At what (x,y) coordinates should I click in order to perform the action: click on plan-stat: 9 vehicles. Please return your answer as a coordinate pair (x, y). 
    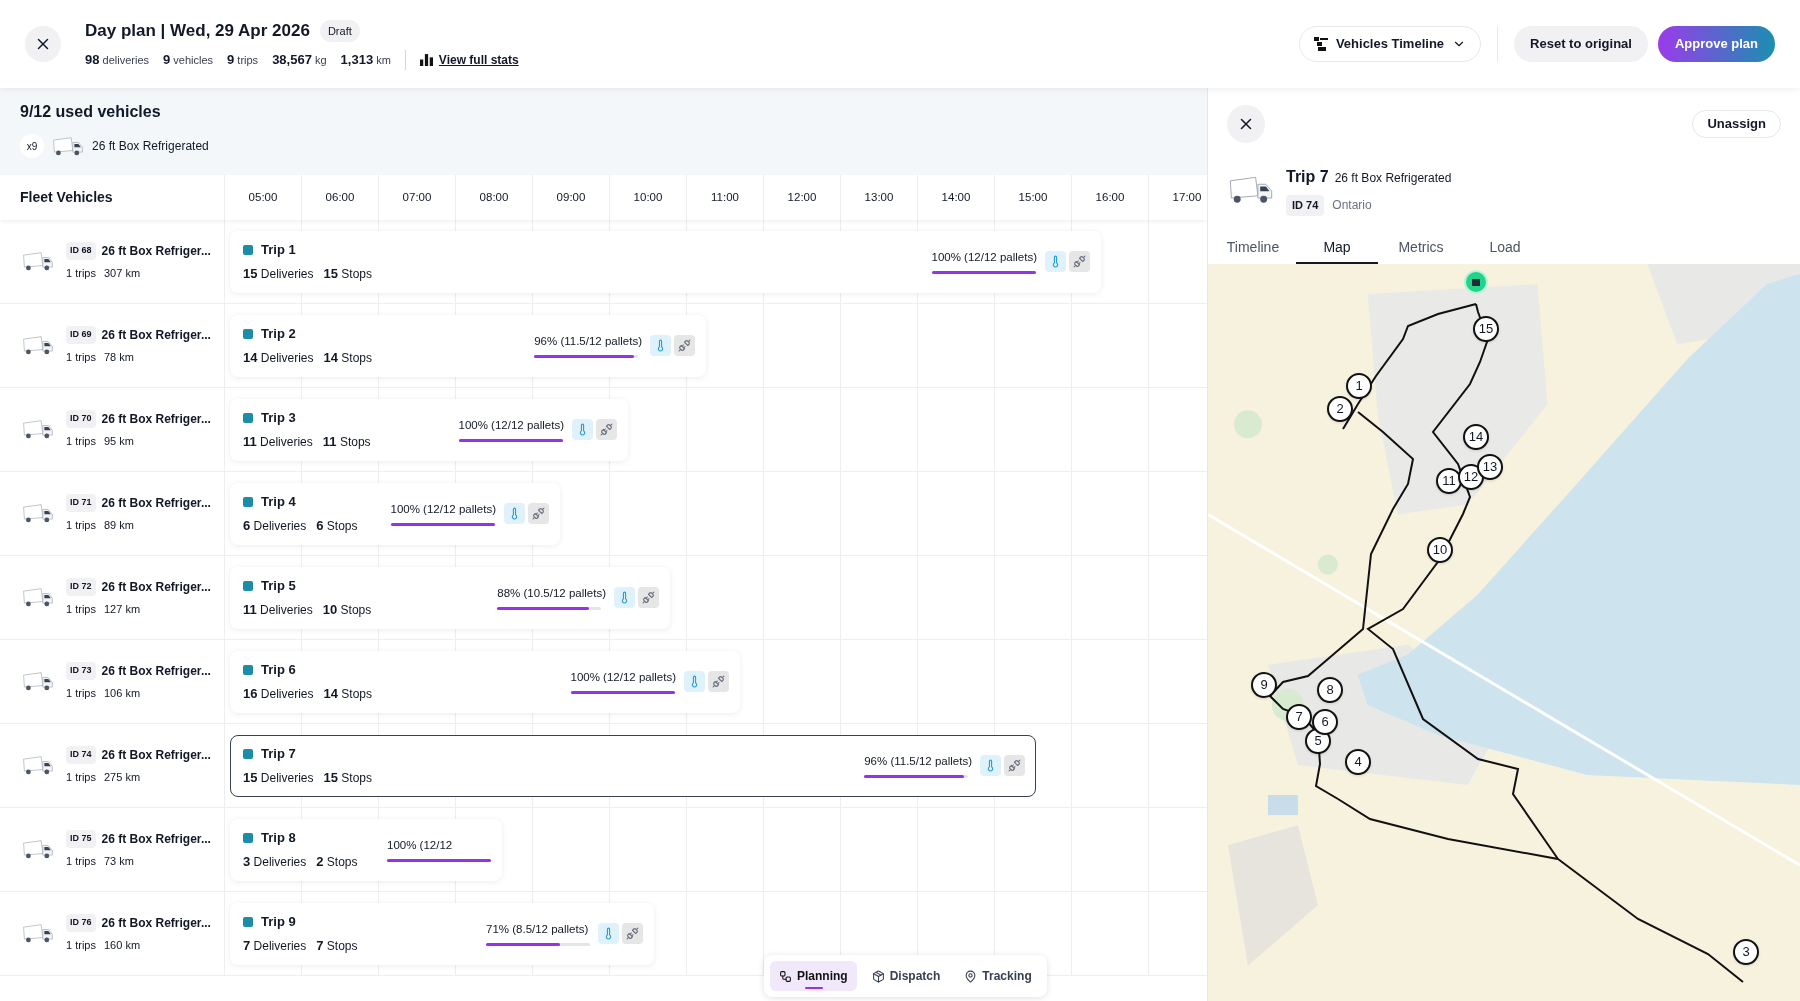
    Looking at the image, I should click on (188, 60).